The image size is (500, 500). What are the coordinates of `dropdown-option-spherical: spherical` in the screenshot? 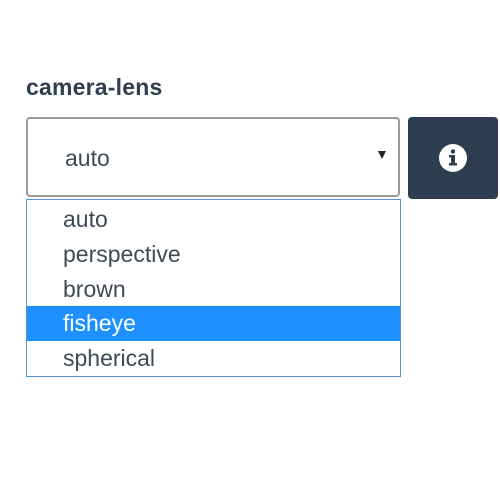 It's located at (213, 358).